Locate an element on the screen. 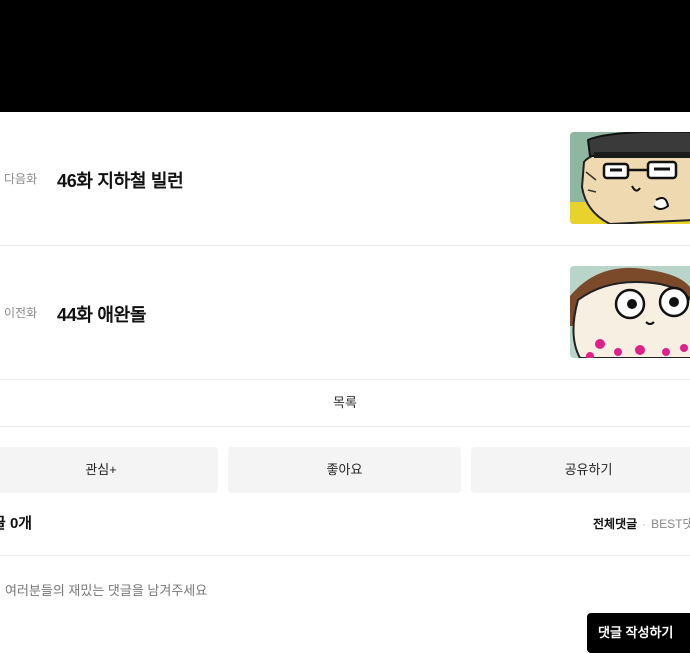  comment-tabs: 전체댓글 · BEST댓 is located at coordinates (641, 523).